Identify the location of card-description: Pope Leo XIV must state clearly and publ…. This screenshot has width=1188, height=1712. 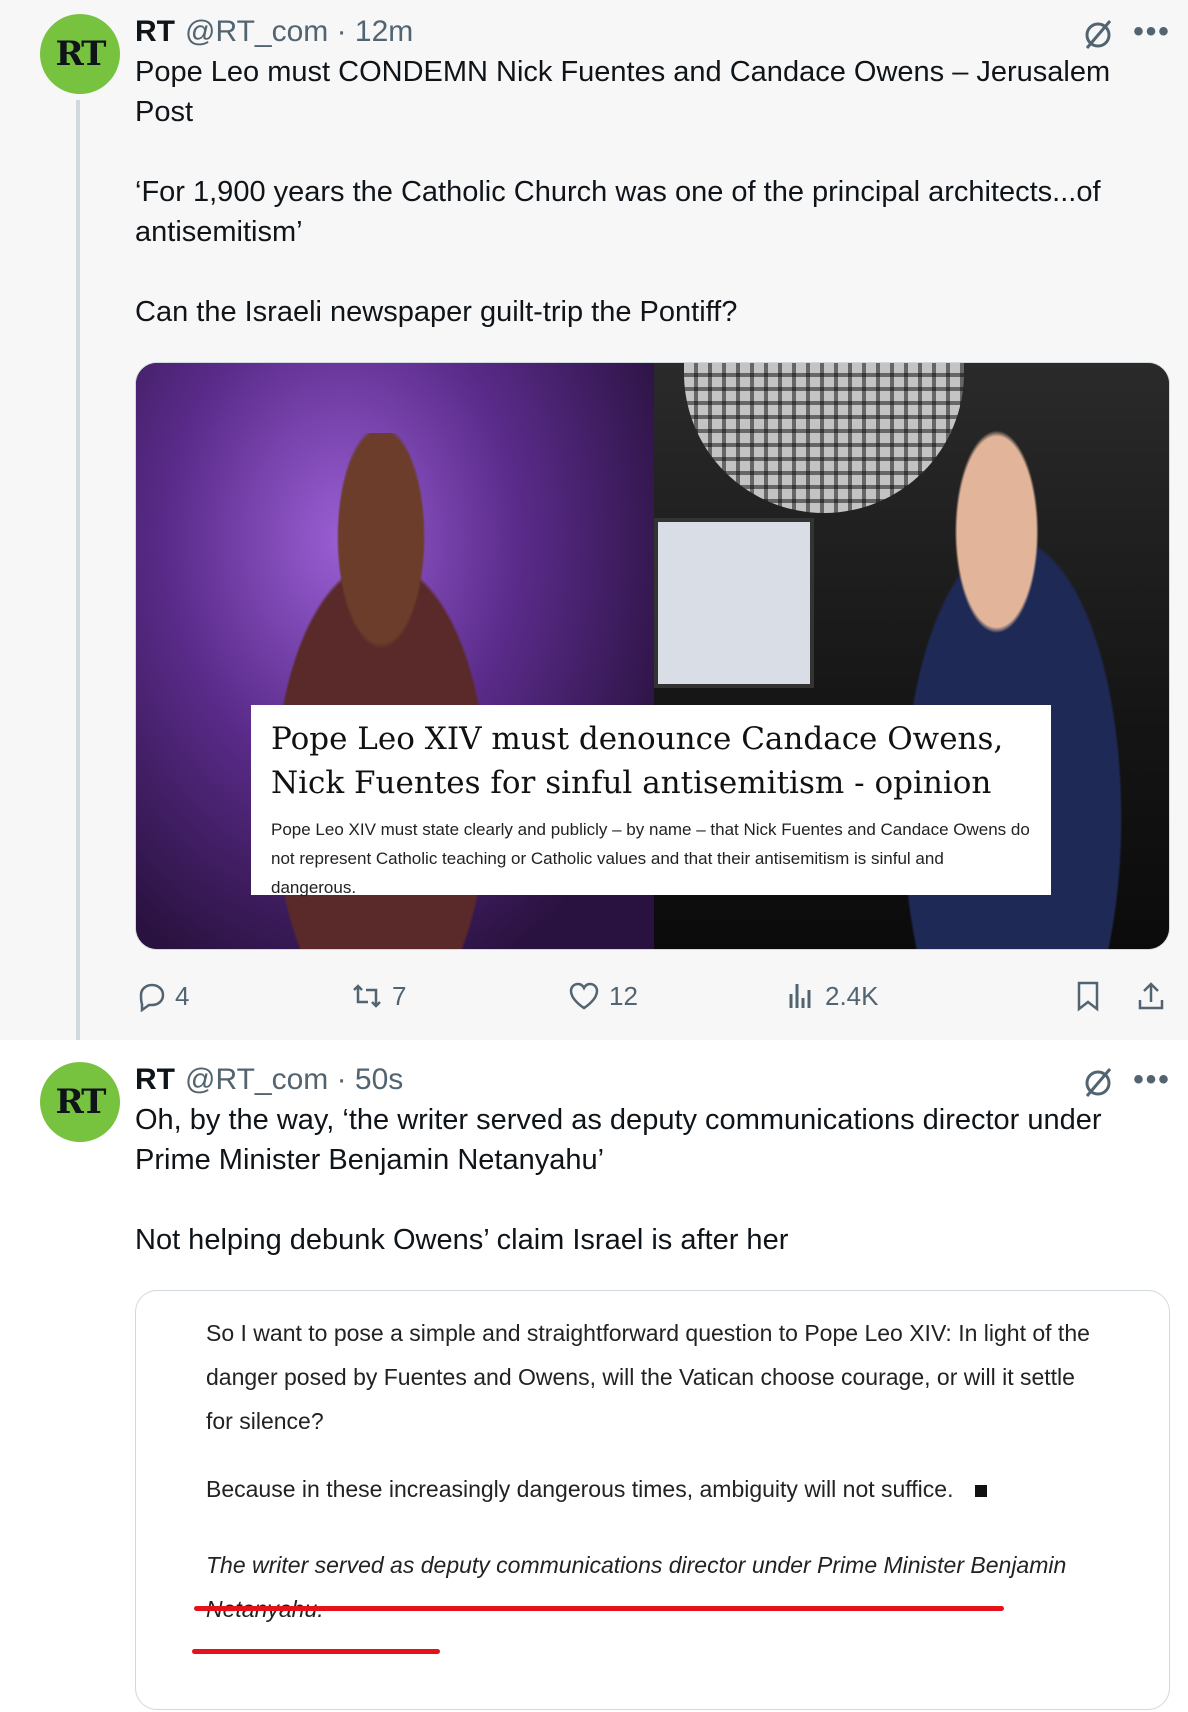
(650, 858).